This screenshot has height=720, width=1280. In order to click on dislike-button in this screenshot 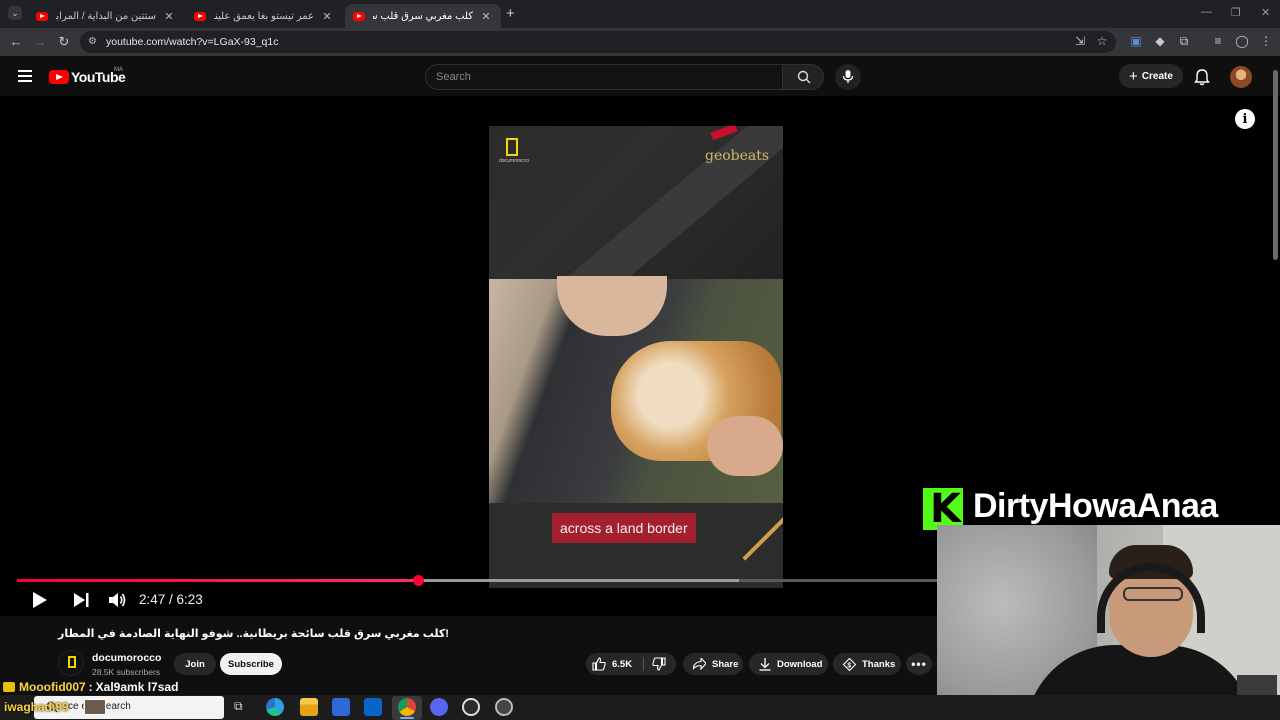, I will do `click(659, 664)`.